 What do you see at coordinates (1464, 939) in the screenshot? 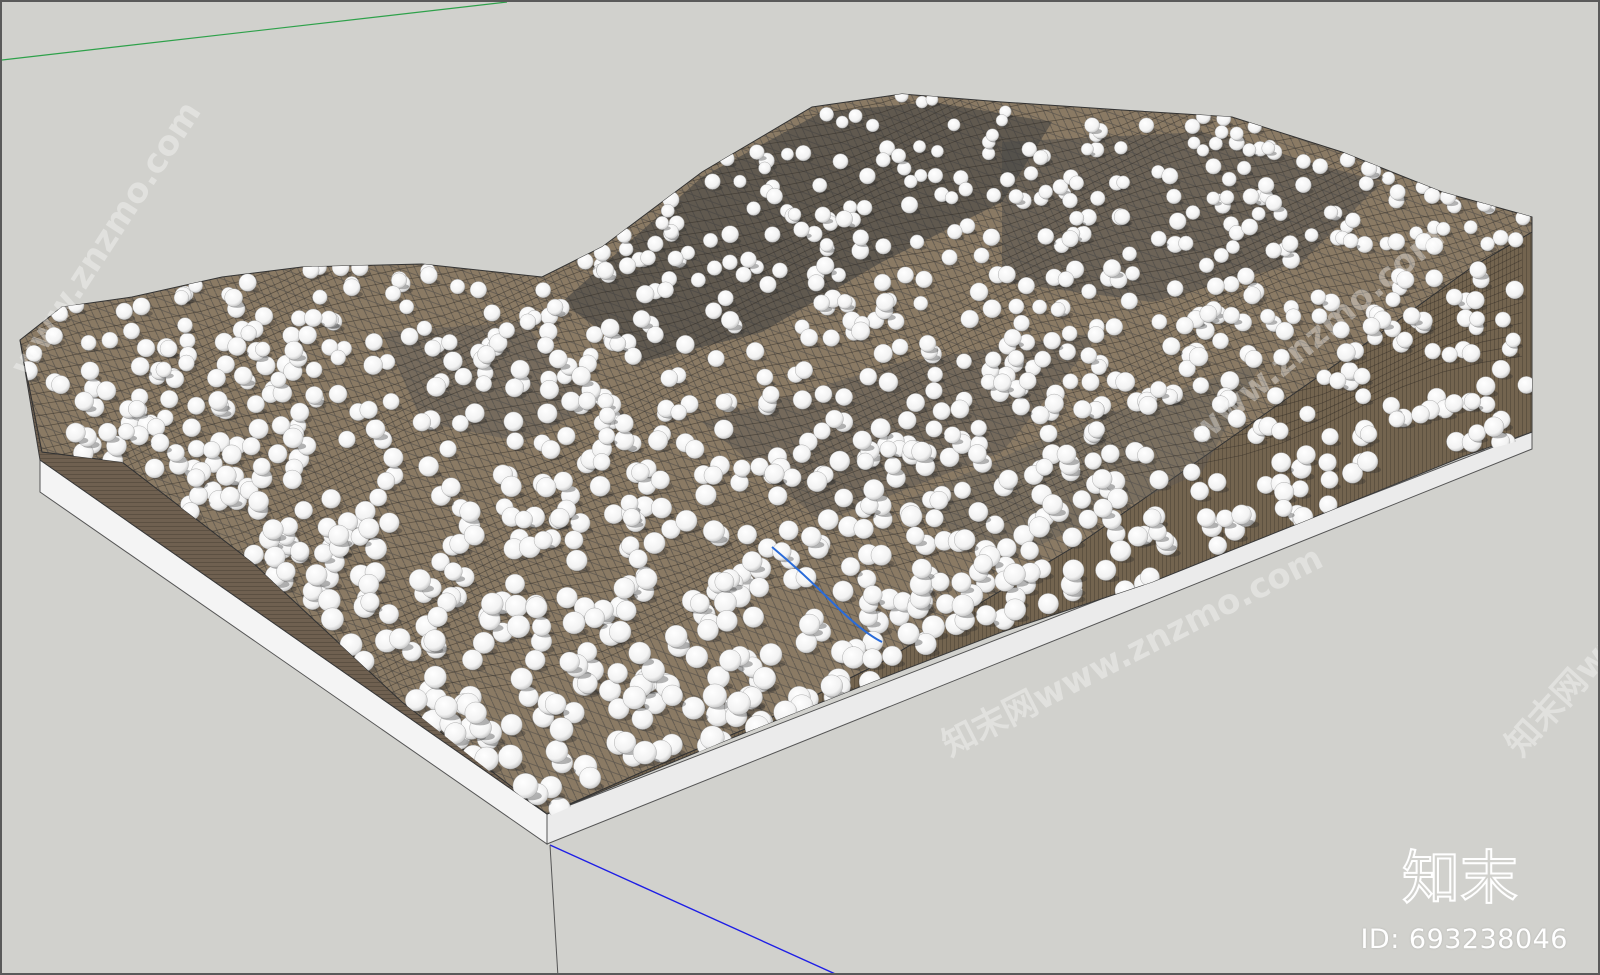
I see `image-id-label: ID: 693238046` at bounding box center [1464, 939].